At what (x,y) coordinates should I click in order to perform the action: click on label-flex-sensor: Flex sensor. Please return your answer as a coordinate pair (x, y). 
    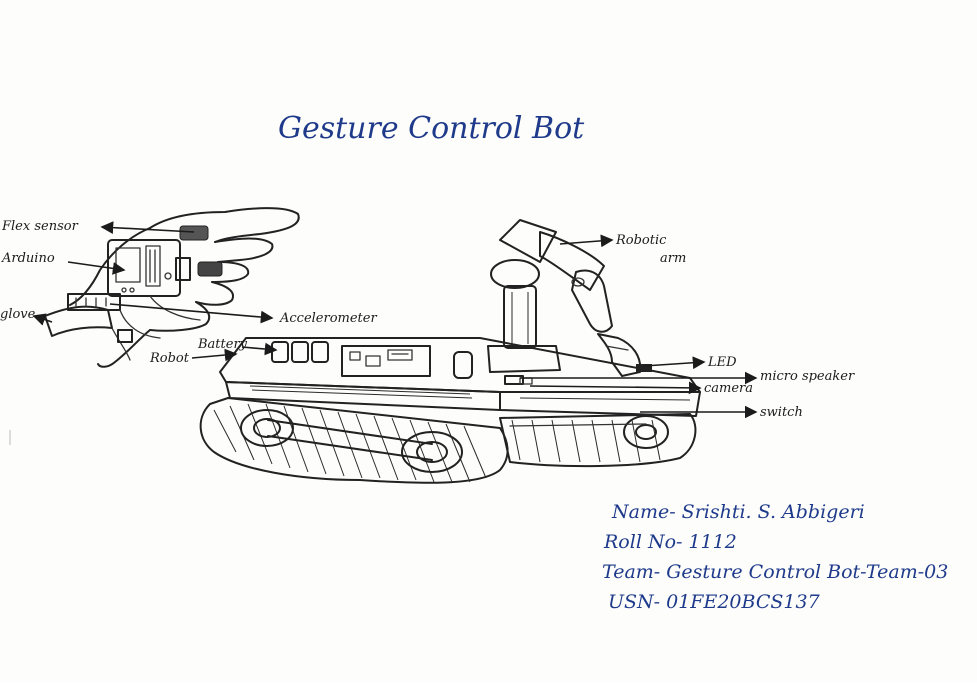
    Looking at the image, I should click on (40, 226).